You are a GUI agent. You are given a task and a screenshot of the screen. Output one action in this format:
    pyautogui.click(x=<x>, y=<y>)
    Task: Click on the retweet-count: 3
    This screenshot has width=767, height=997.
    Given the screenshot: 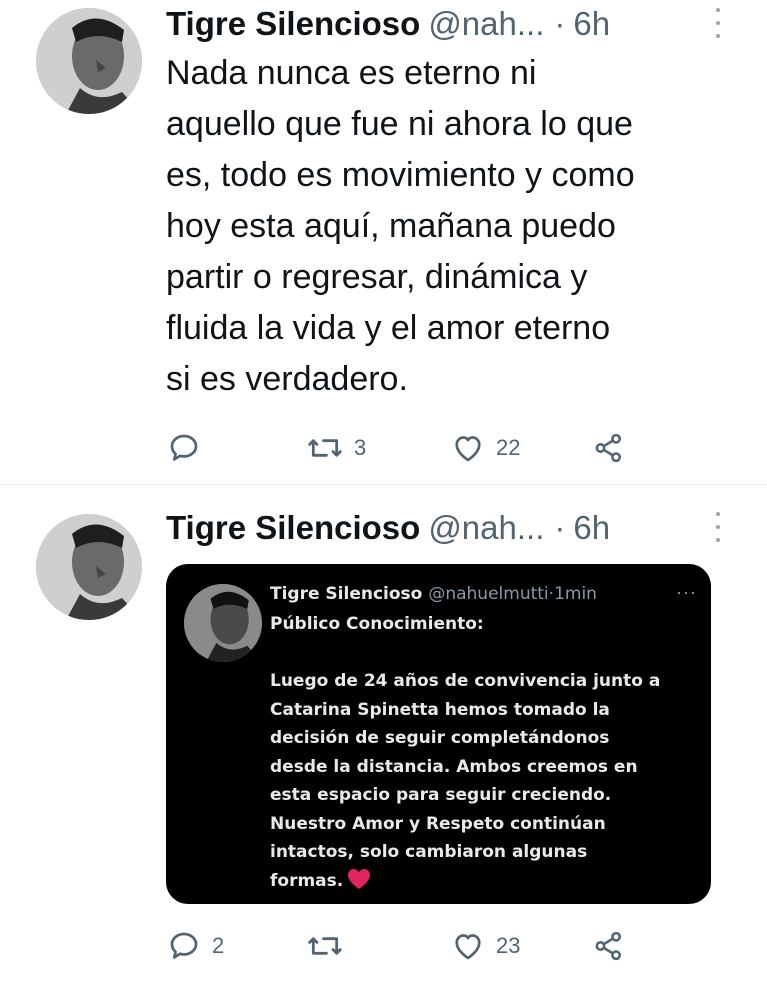 What is the action you would take?
    pyautogui.click(x=360, y=447)
    